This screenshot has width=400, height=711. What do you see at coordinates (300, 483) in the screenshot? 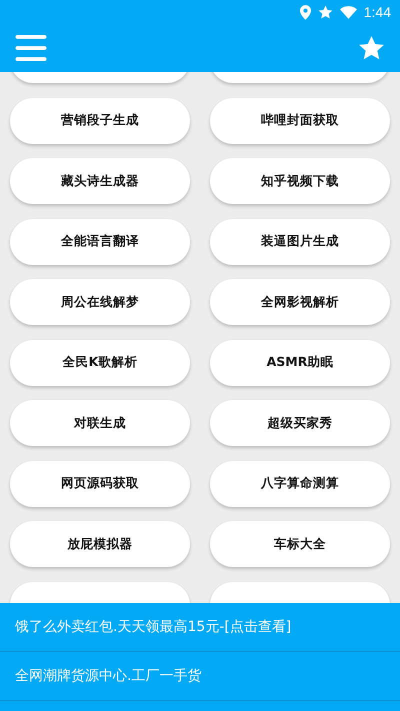
I see `tool-button: 八字算命测算` at bounding box center [300, 483].